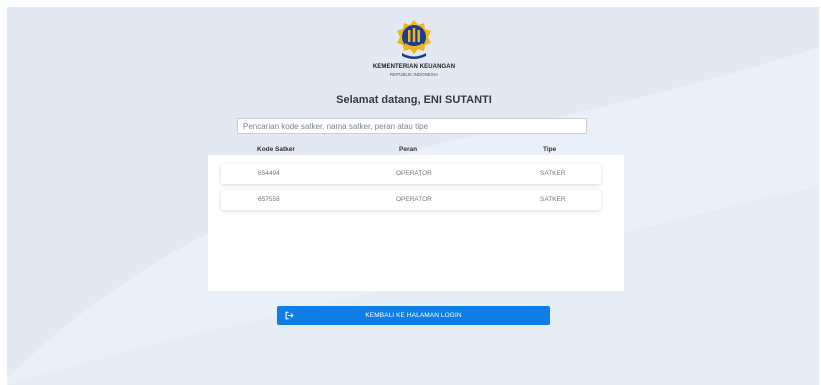 Image resolution: width=821 pixels, height=385 pixels. Describe the element at coordinates (550, 149) in the screenshot. I see `column-header-tipe: Tipe` at that location.